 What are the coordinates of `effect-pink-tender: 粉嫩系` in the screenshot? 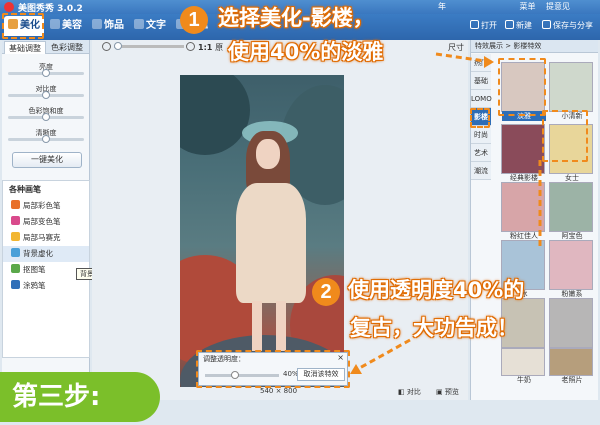 It's located at (571, 269).